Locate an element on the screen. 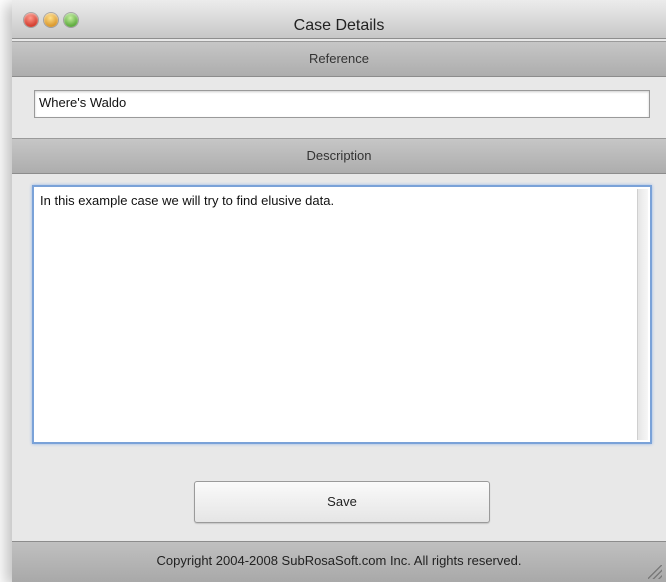 Image resolution: width=666 pixels, height=582 pixels. title-bar: Case Details is located at coordinates (339, 19).